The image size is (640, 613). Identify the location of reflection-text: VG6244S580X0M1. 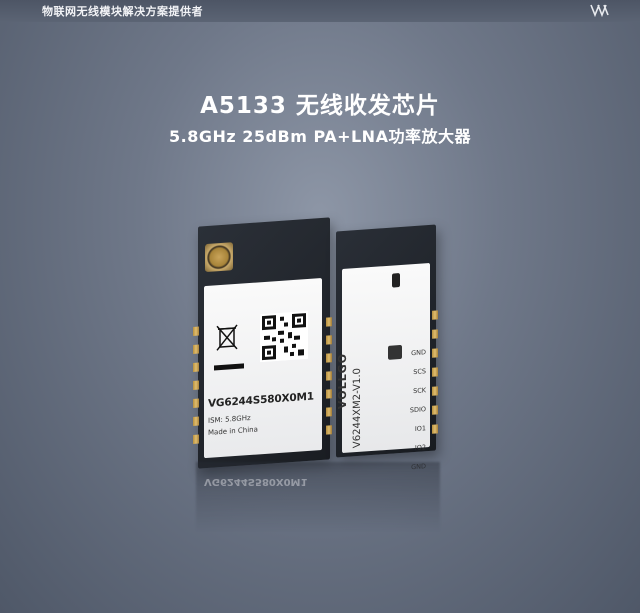
(256, 481).